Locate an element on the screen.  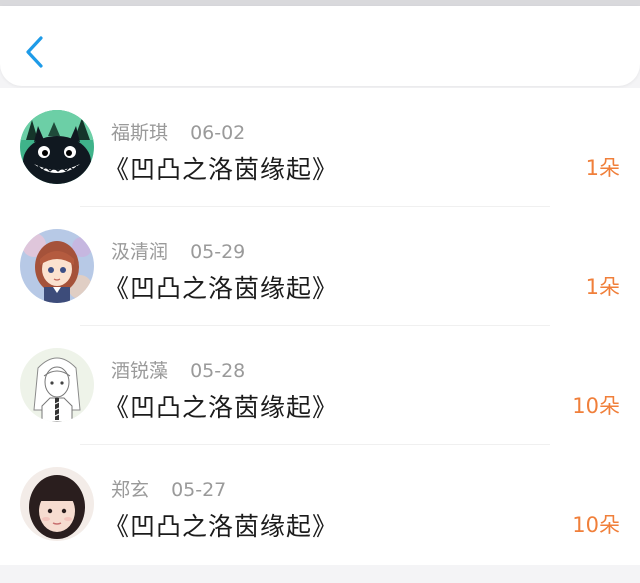
user-name: 福斯琪 is located at coordinates (140, 133).